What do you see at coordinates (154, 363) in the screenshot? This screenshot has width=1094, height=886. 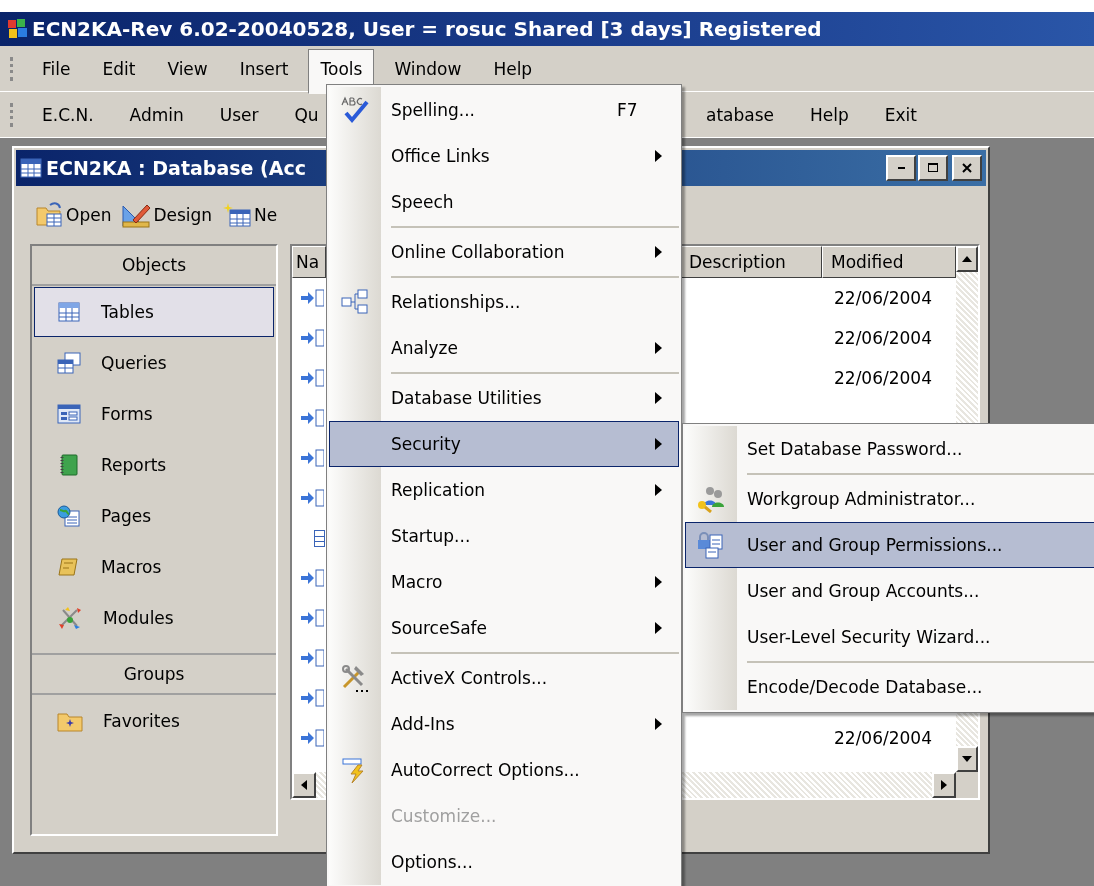 I see `object-type-item: Queries` at bounding box center [154, 363].